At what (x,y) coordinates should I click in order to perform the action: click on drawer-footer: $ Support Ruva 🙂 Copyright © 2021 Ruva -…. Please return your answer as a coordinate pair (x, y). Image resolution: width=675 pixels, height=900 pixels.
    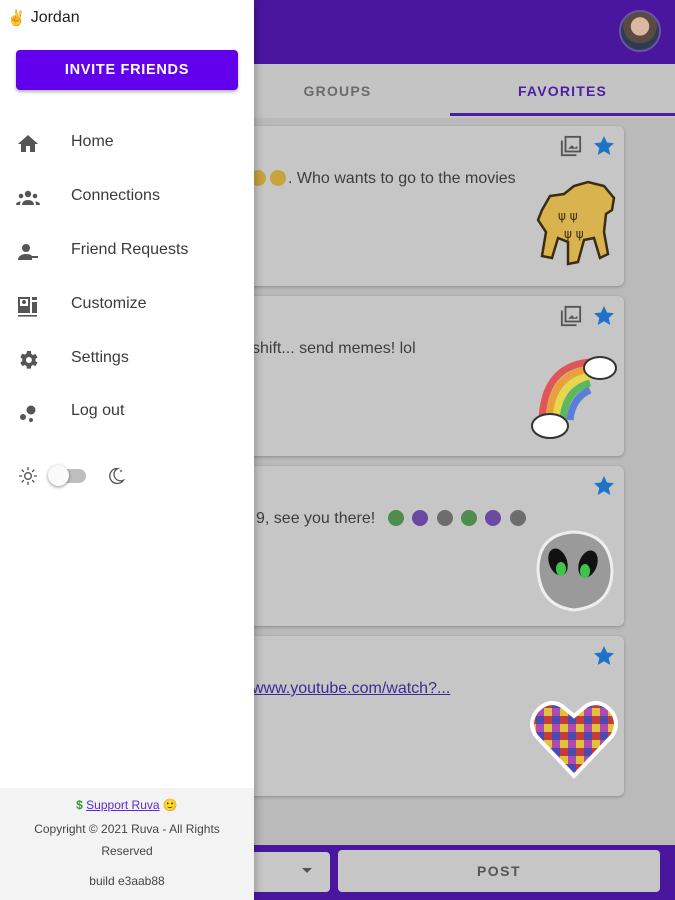
    Looking at the image, I should click on (127, 844).